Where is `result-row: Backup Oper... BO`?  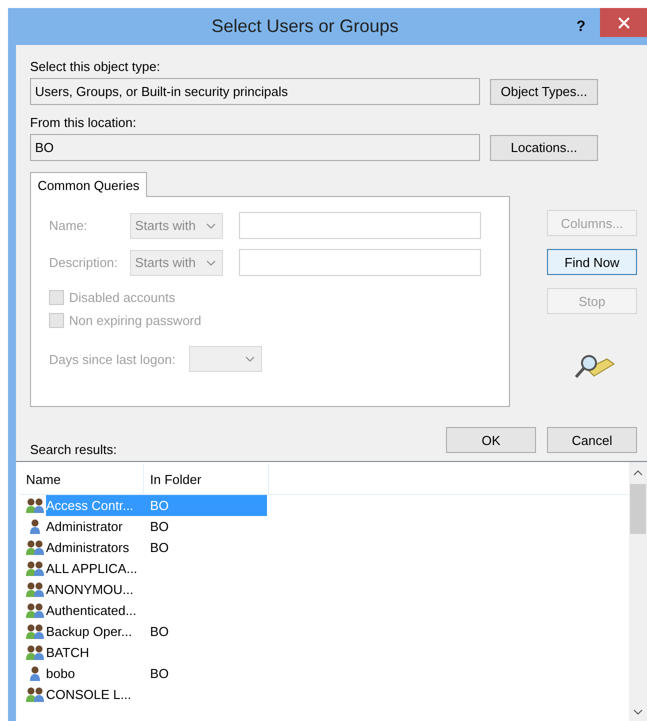 result-row: Backup Oper... BO is located at coordinates (156, 631).